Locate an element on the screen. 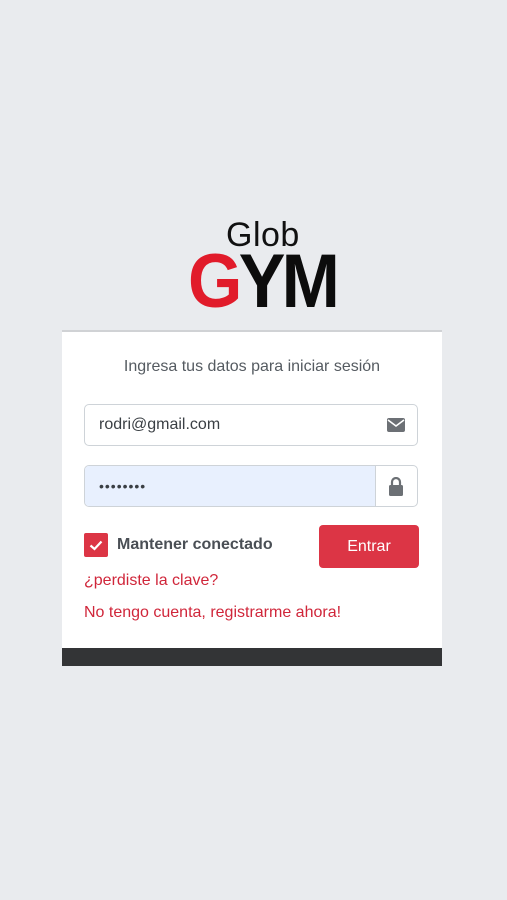  email-field-group is located at coordinates (251, 425).